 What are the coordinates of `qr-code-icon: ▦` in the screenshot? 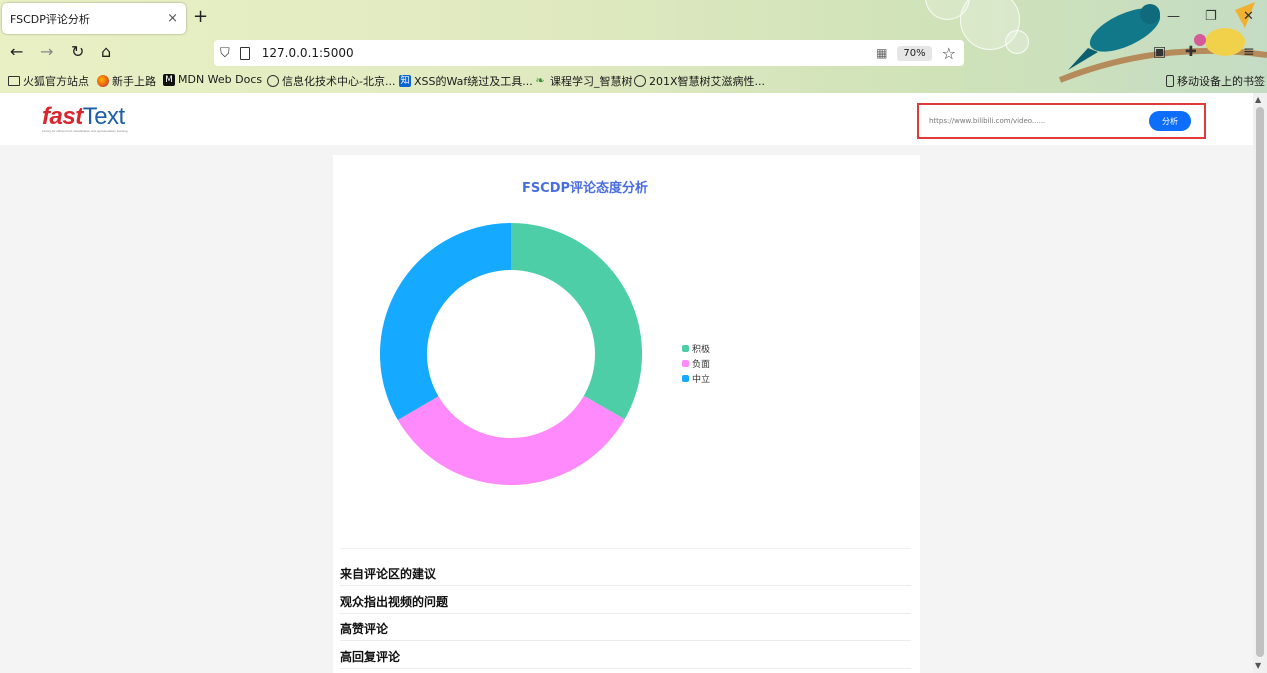 It's located at (881, 53).